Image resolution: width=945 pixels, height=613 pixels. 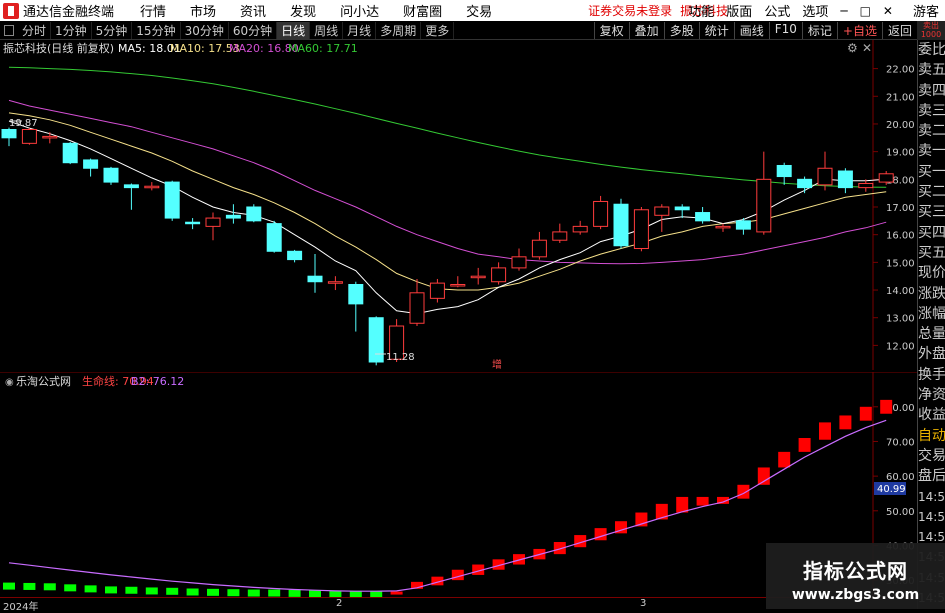 What do you see at coordinates (497, 364) in the screenshot?
I see `zeng-marker: 增` at bounding box center [497, 364].